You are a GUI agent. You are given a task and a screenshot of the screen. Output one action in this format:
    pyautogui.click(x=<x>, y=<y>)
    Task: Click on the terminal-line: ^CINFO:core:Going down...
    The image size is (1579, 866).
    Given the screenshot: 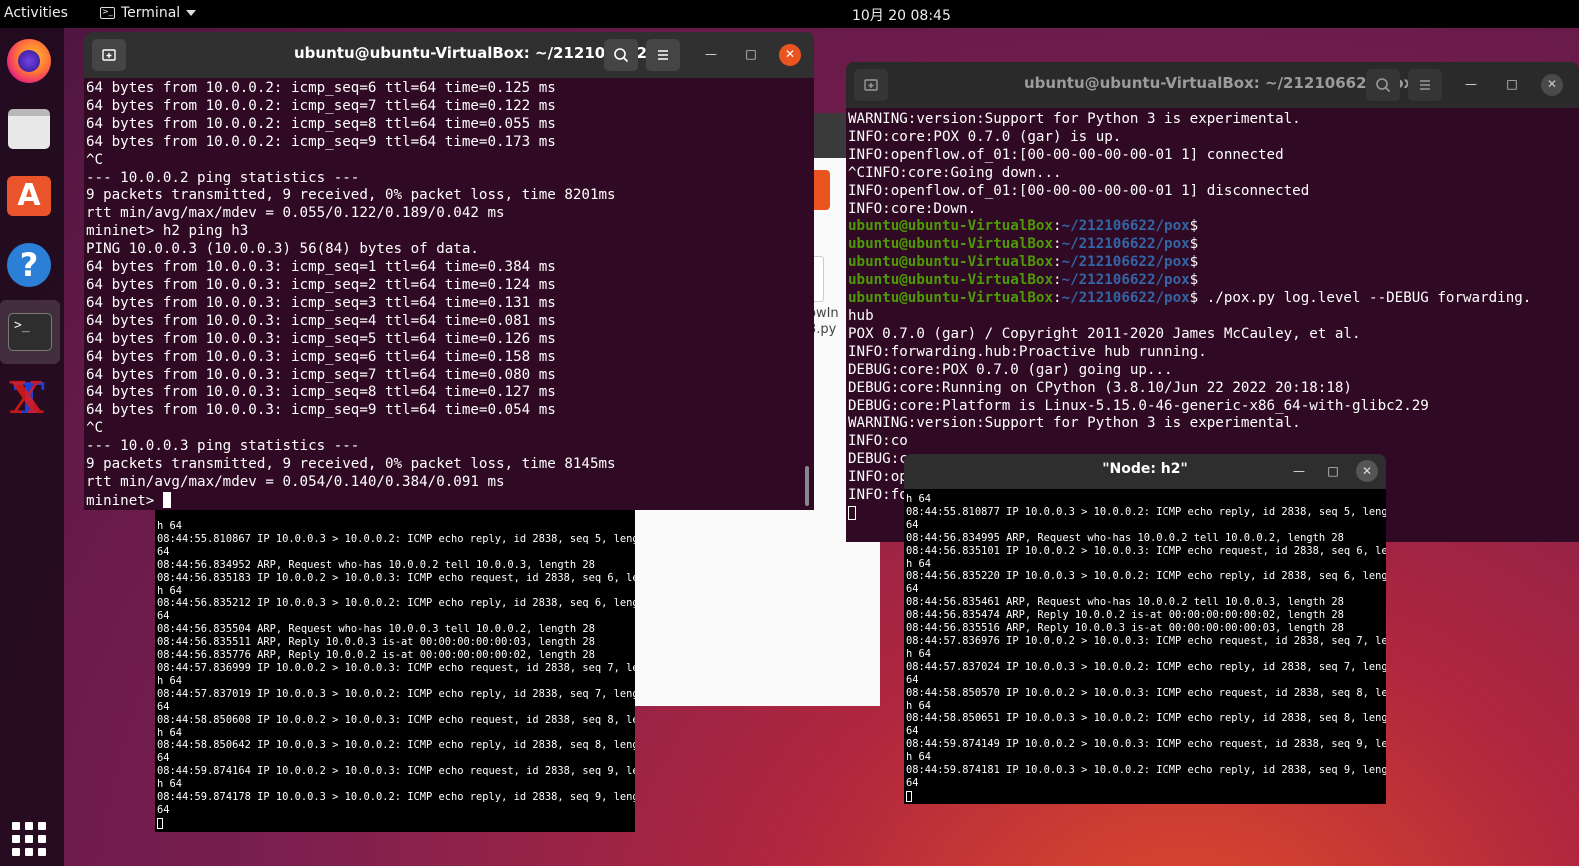 What is the action you would take?
    pyautogui.click(x=955, y=172)
    